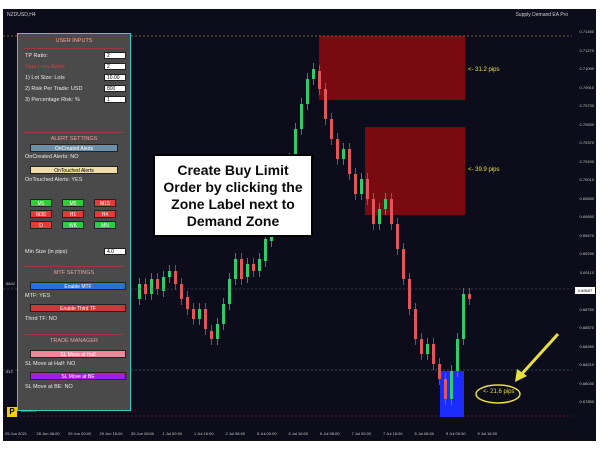 This screenshot has width=600, height=450. I want to click on price-tick-label: 0.70370, so click(586, 142).